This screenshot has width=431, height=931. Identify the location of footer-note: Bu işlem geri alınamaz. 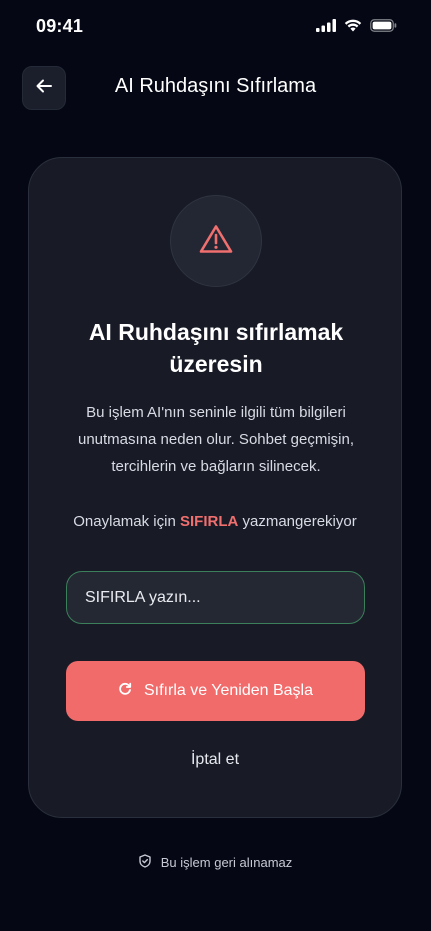
(215, 862).